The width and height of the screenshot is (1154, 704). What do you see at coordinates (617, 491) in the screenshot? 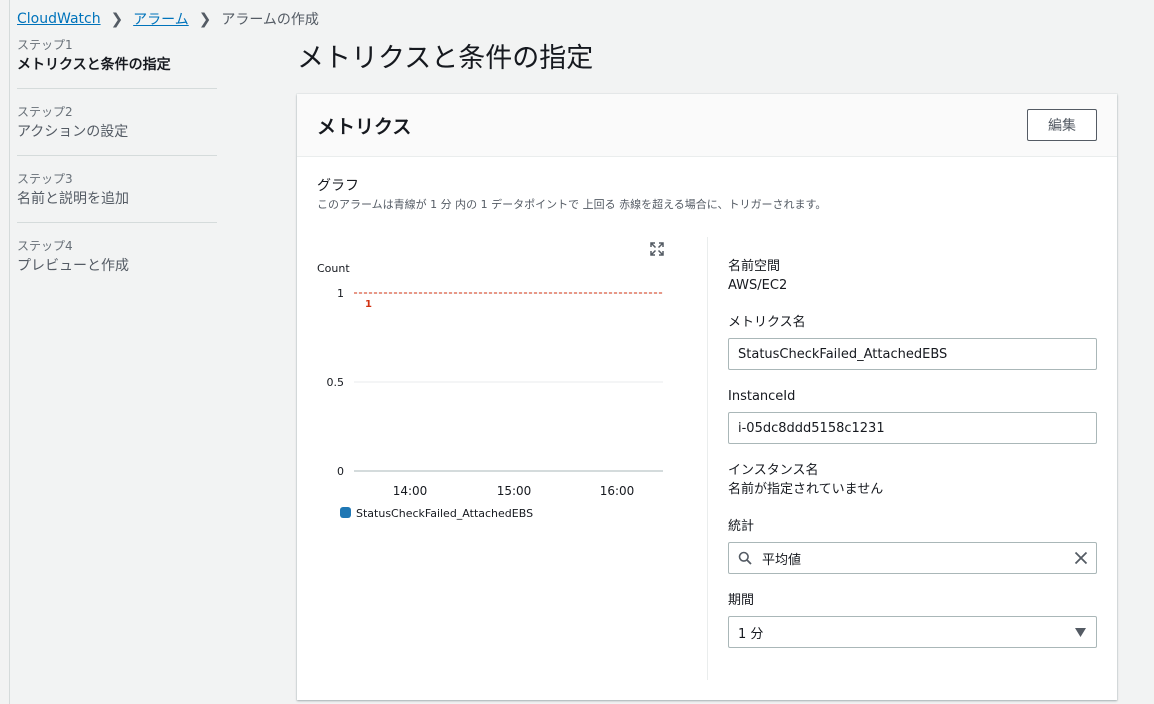
I see `x-tick-label: 16:00` at bounding box center [617, 491].